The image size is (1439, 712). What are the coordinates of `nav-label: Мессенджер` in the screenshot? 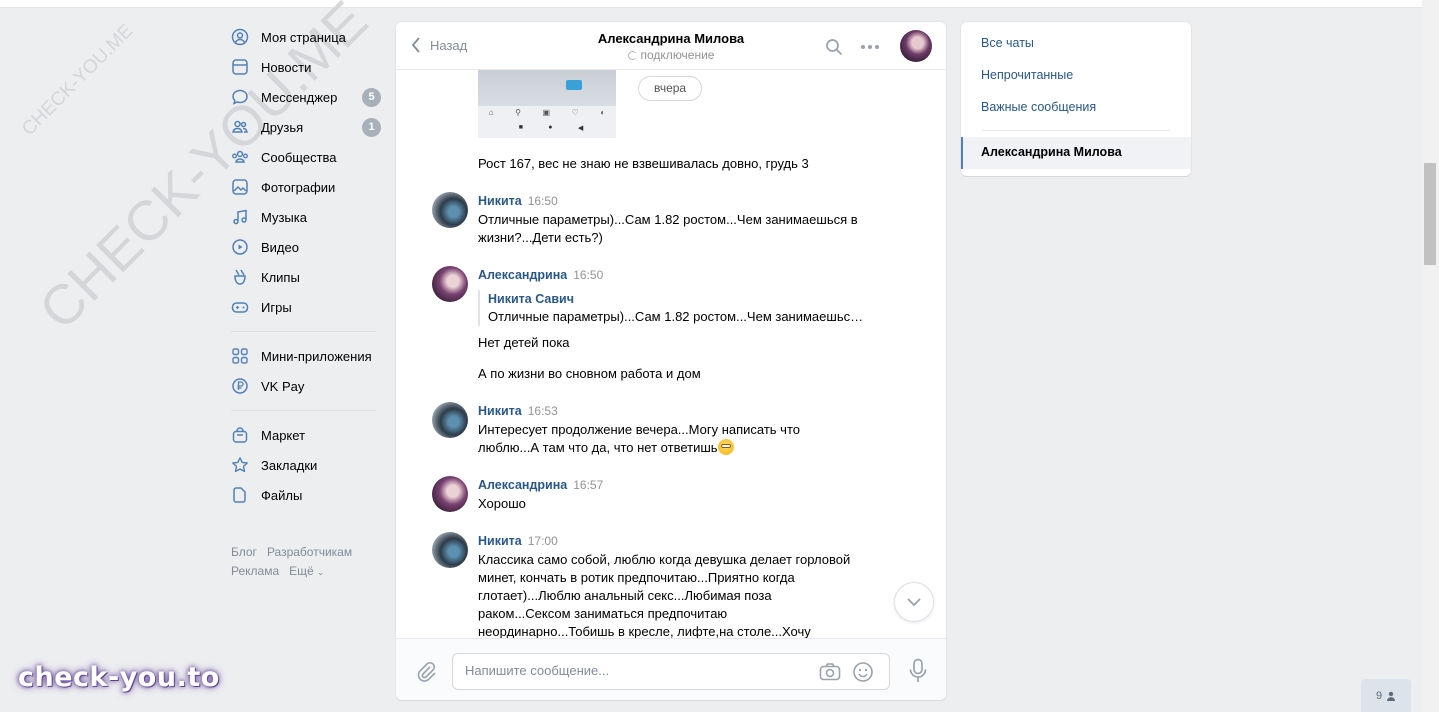 It's located at (299, 97).